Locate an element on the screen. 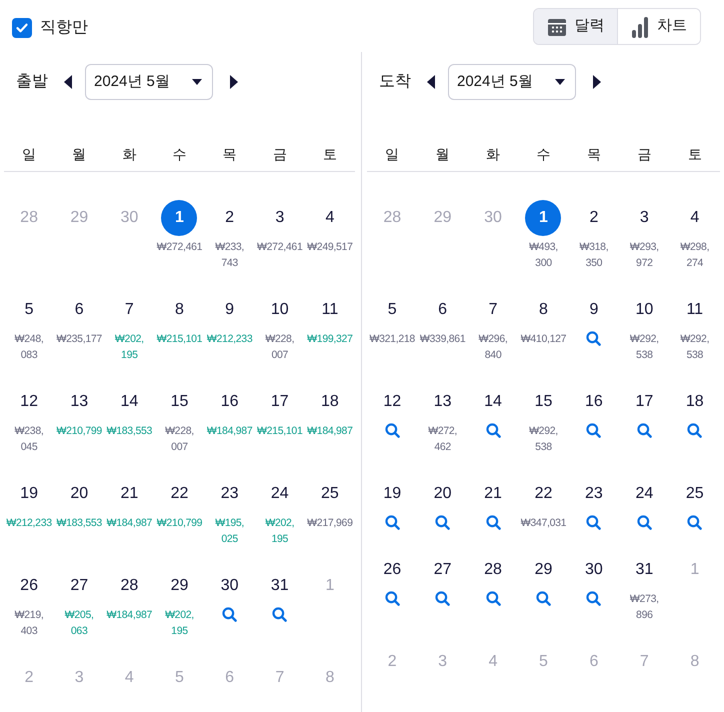 This screenshot has width=724, height=712. weekday-label: 금 is located at coordinates (279, 154).